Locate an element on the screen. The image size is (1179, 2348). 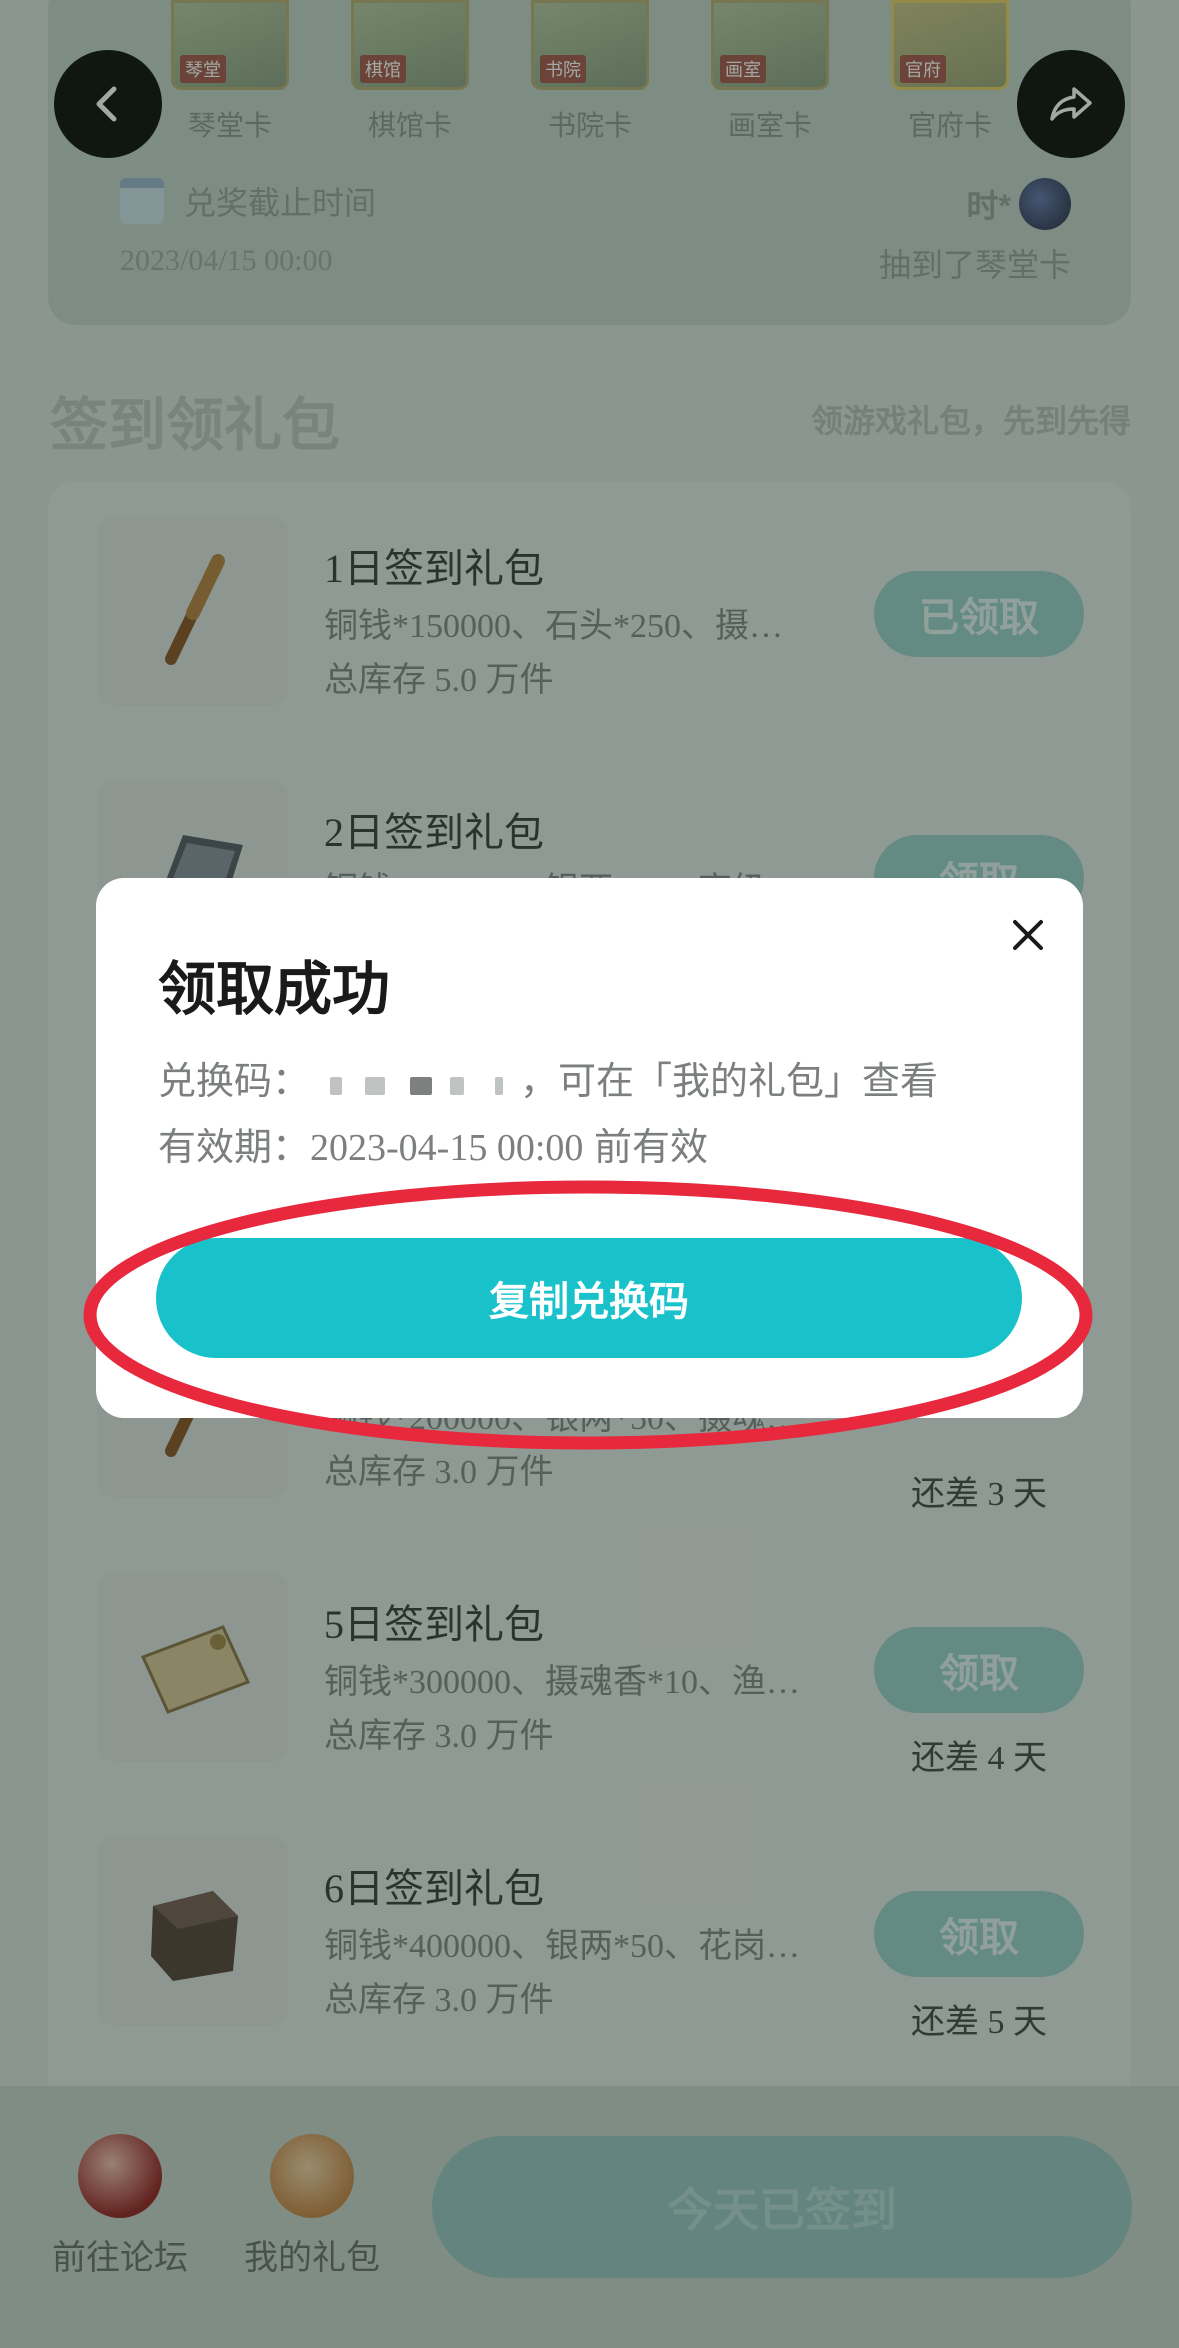
code-label: 兑换码： is located at coordinates (234, 1082).